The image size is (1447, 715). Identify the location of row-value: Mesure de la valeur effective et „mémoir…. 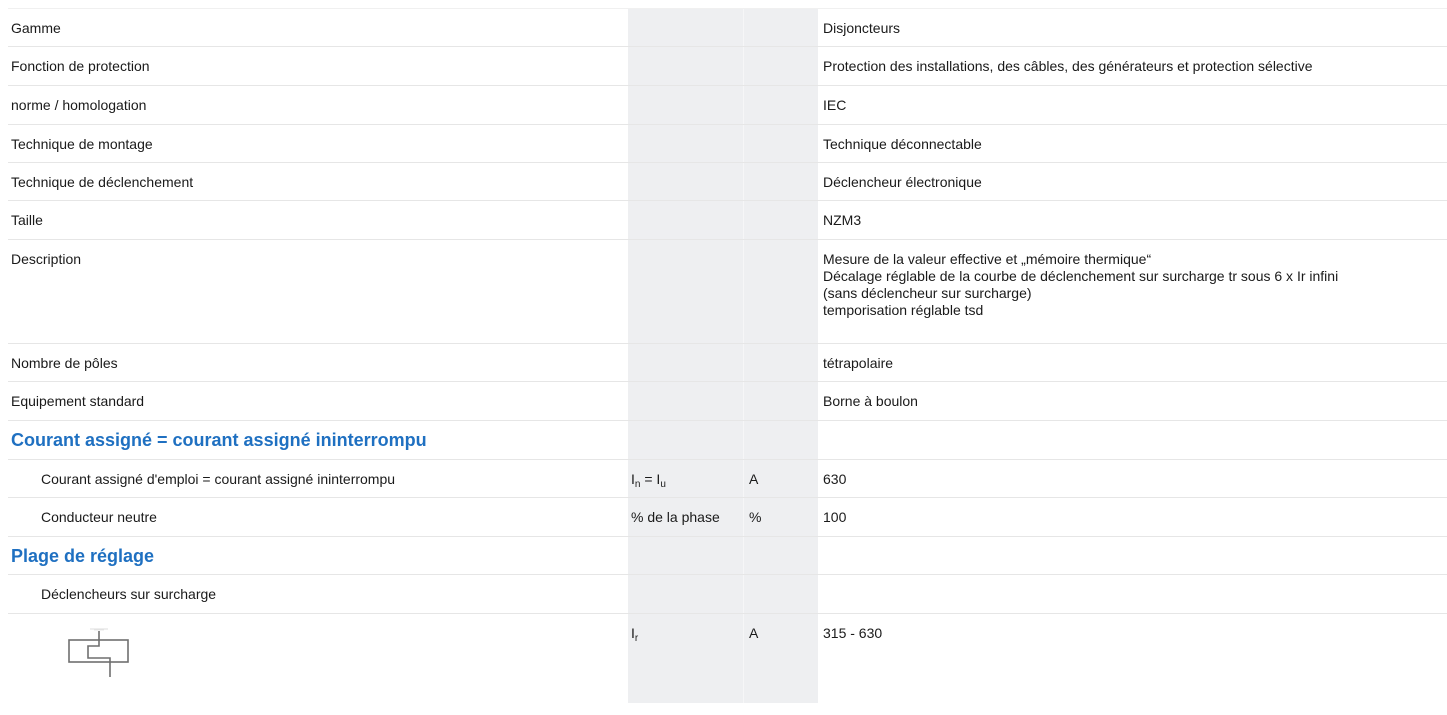
(1132, 291).